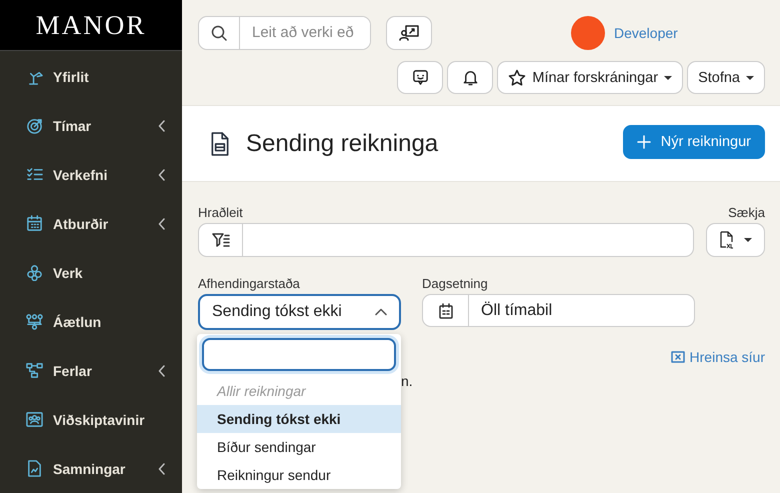 Image resolution: width=780 pixels, height=493 pixels. What do you see at coordinates (34, 125) in the screenshot?
I see `target-icon` at bounding box center [34, 125].